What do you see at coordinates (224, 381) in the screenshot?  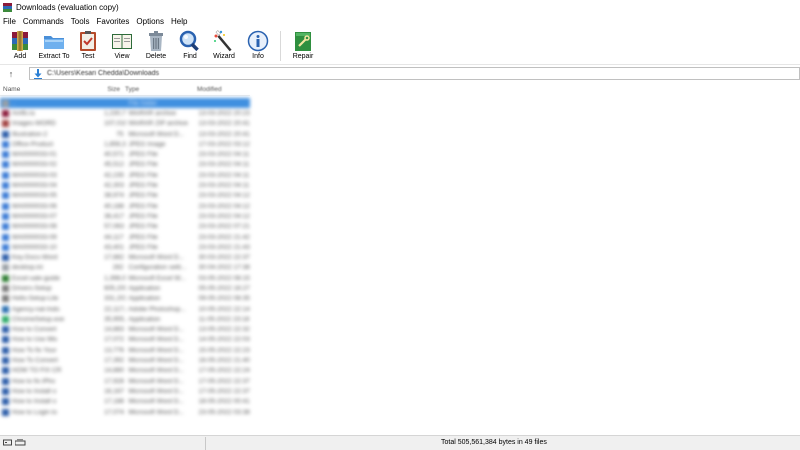 I see `file-modified-cell: 17-05-2022 22:37` at bounding box center [224, 381].